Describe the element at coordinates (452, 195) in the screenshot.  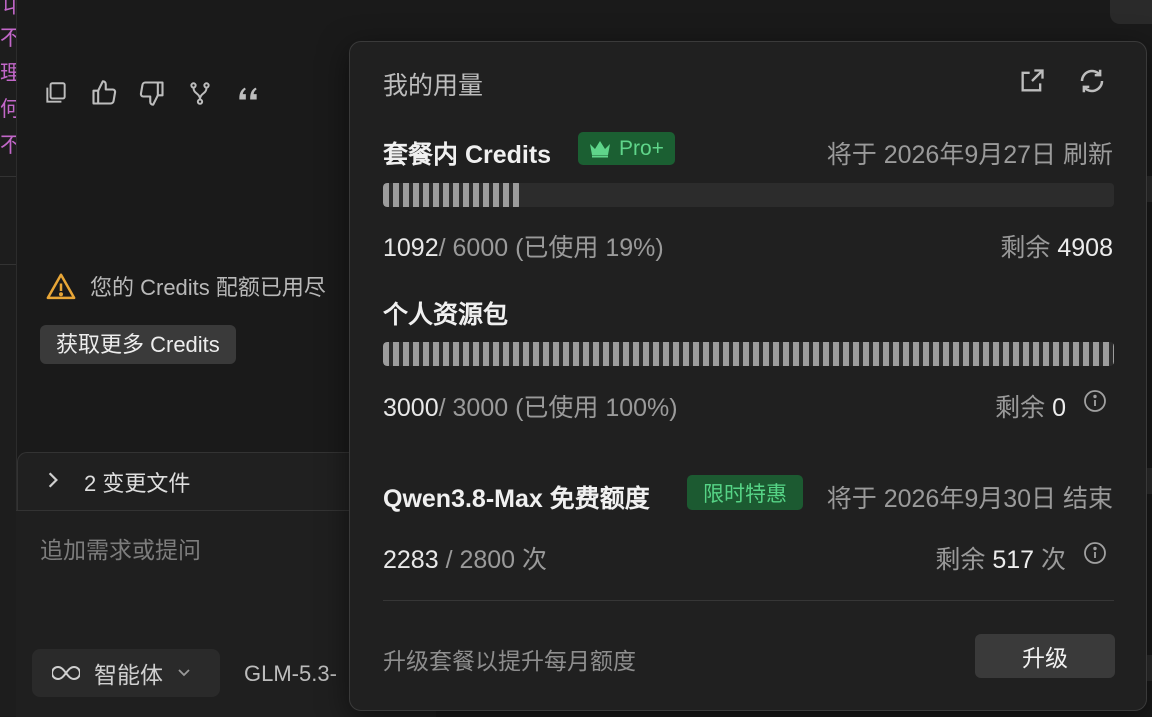
I see `plan-progress-fill` at that location.